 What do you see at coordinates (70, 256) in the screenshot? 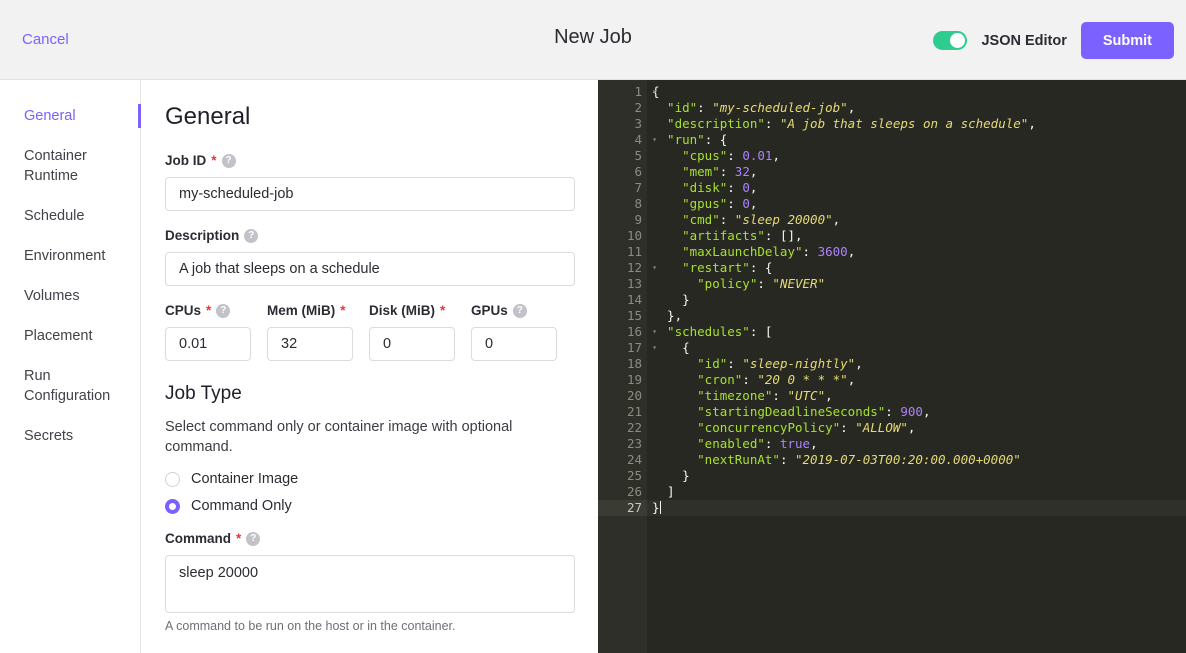
I see `sidebar-item-environment: Environment` at bounding box center [70, 256].